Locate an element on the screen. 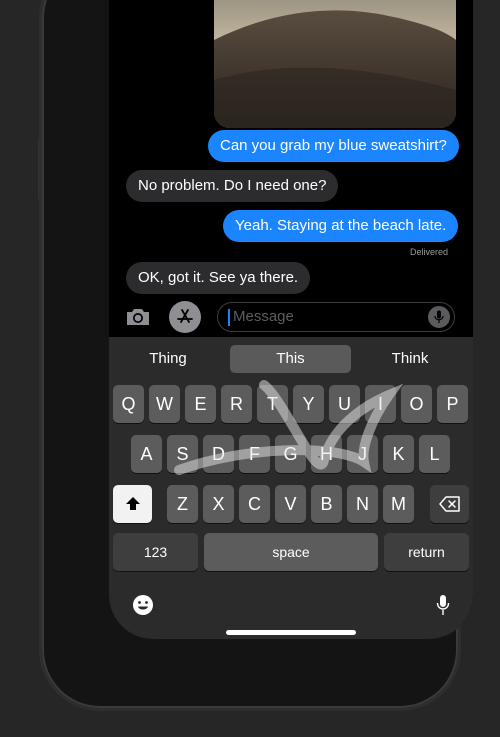 Image resolution: width=500 pixels, height=737 pixels. dictation-button is located at coordinates (443, 605).